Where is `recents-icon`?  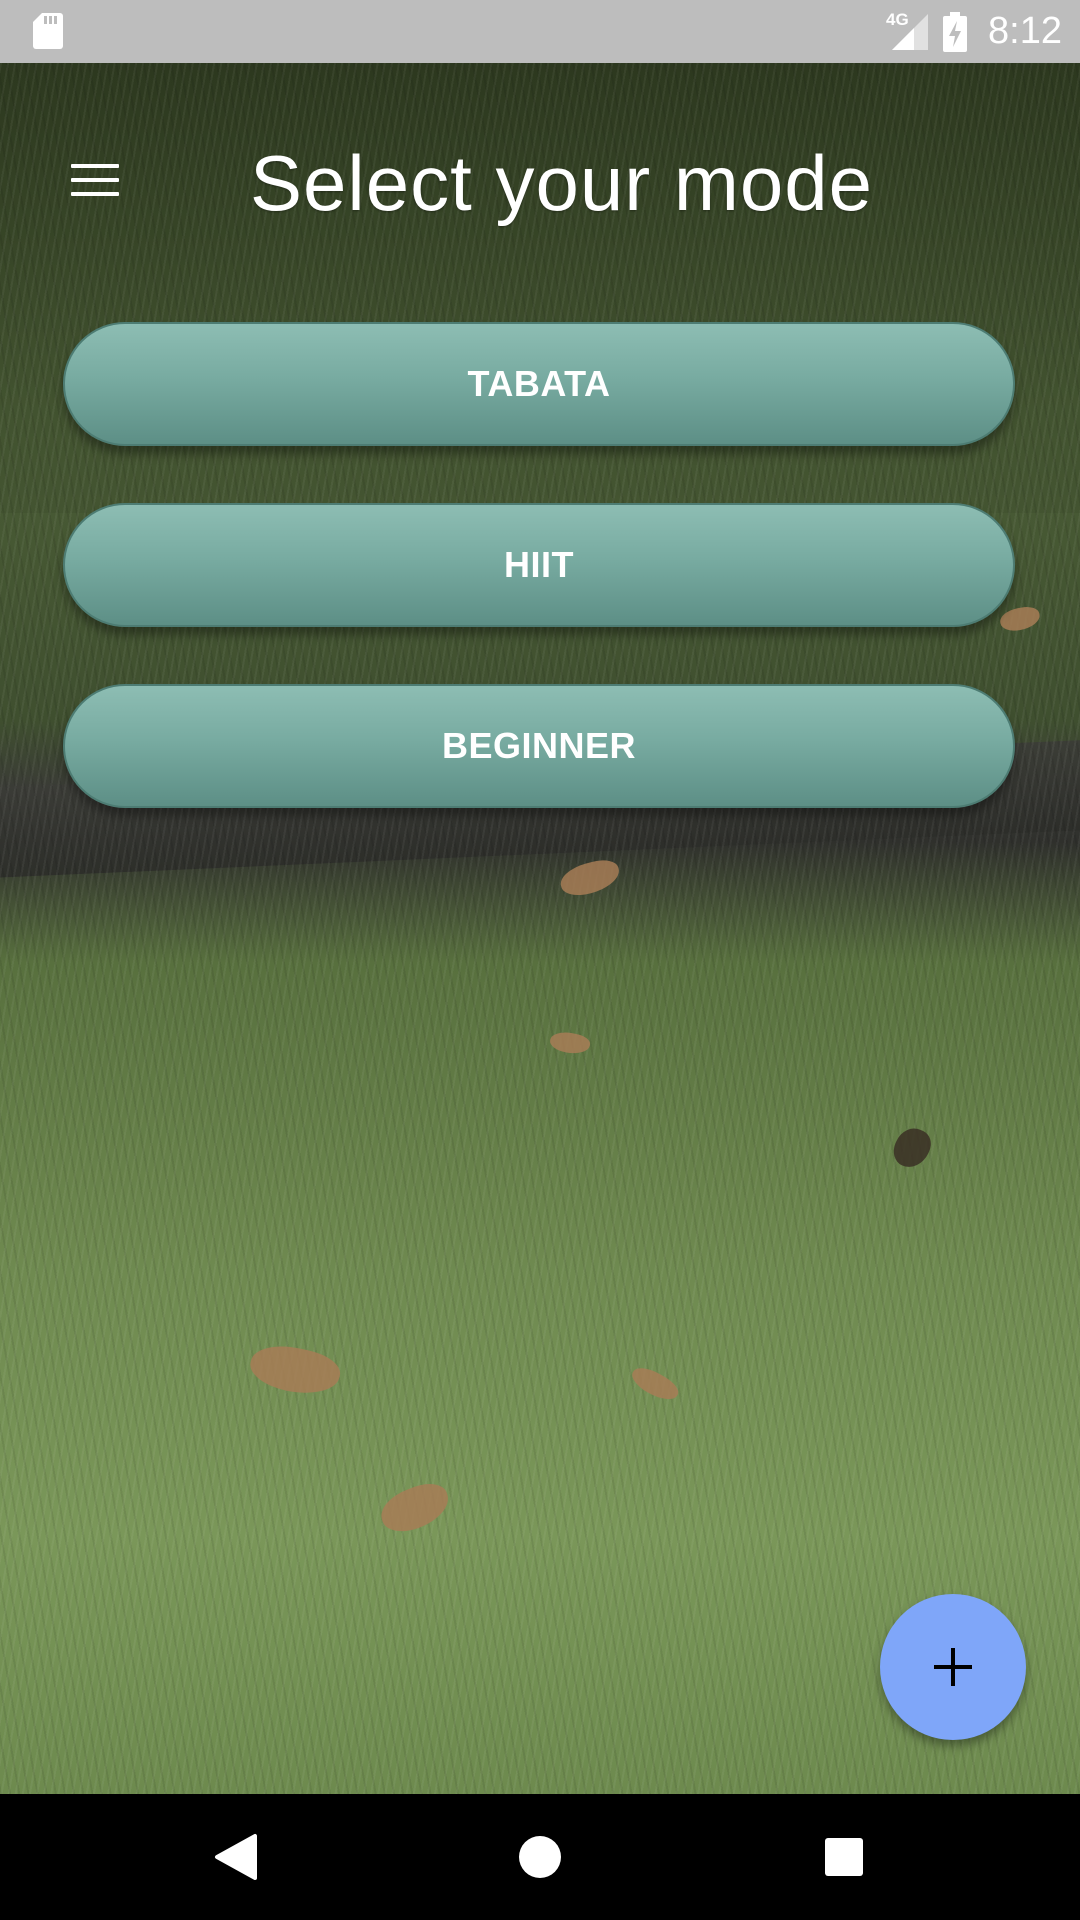 recents-icon is located at coordinates (844, 1857).